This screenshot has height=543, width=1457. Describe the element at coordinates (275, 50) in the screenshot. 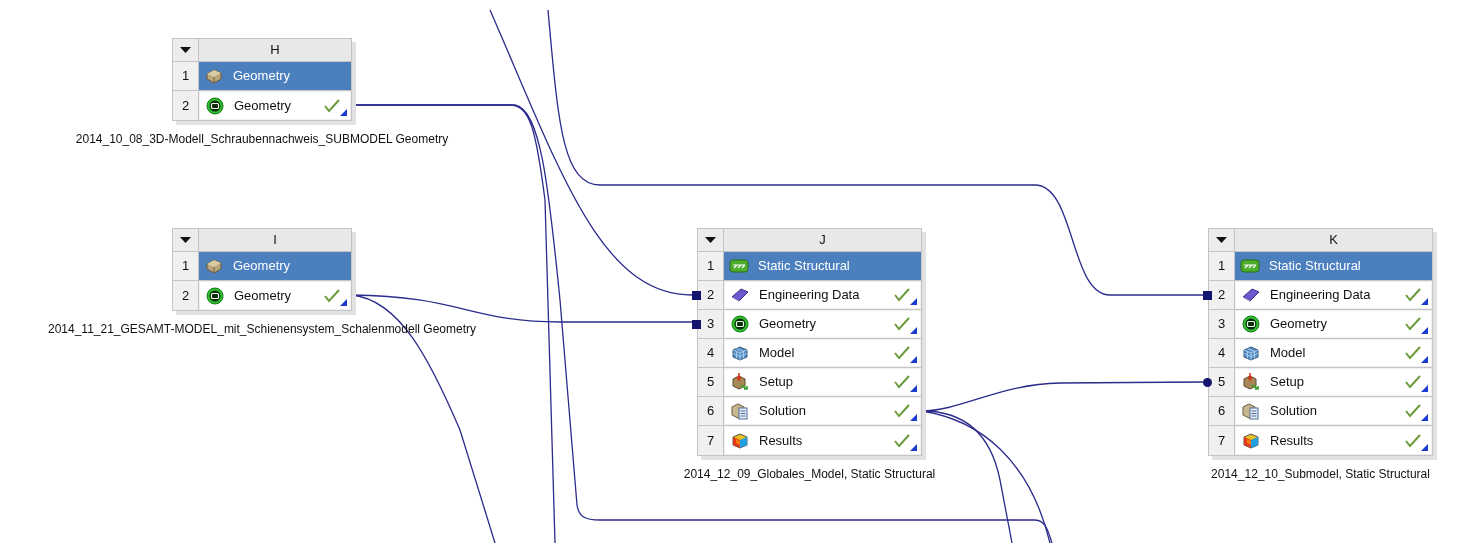

I see `system-letter: H` at that location.